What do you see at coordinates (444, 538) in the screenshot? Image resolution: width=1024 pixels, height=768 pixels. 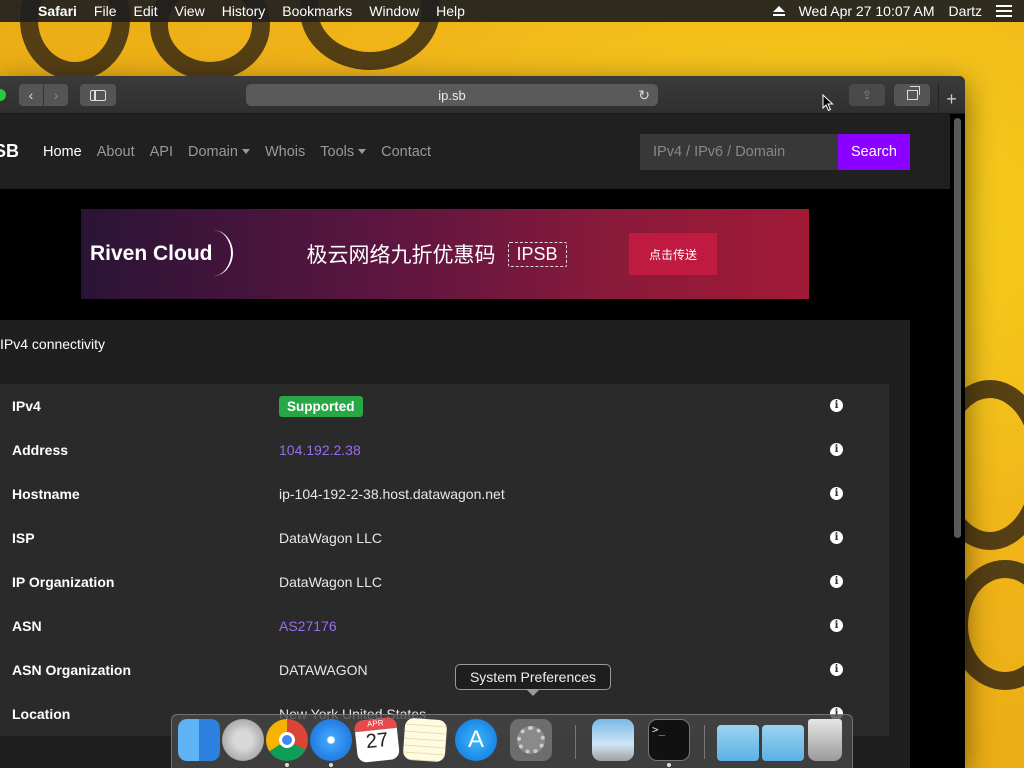 I see `table-row: ISP DataWagon LLC i` at bounding box center [444, 538].